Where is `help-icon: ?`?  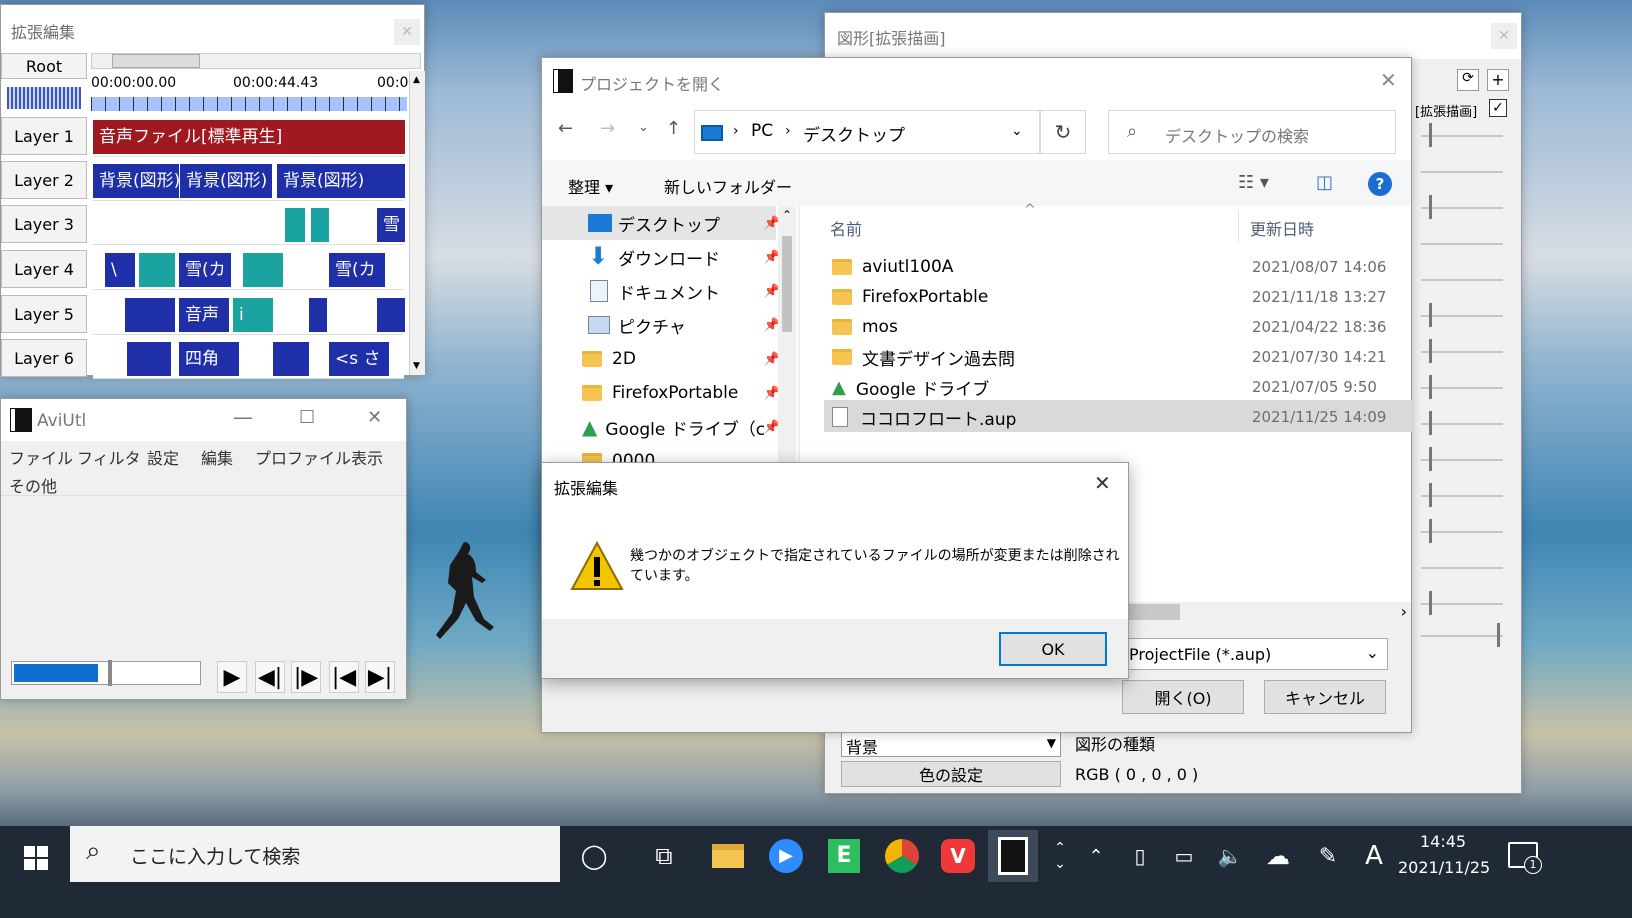 help-icon: ? is located at coordinates (1380, 184).